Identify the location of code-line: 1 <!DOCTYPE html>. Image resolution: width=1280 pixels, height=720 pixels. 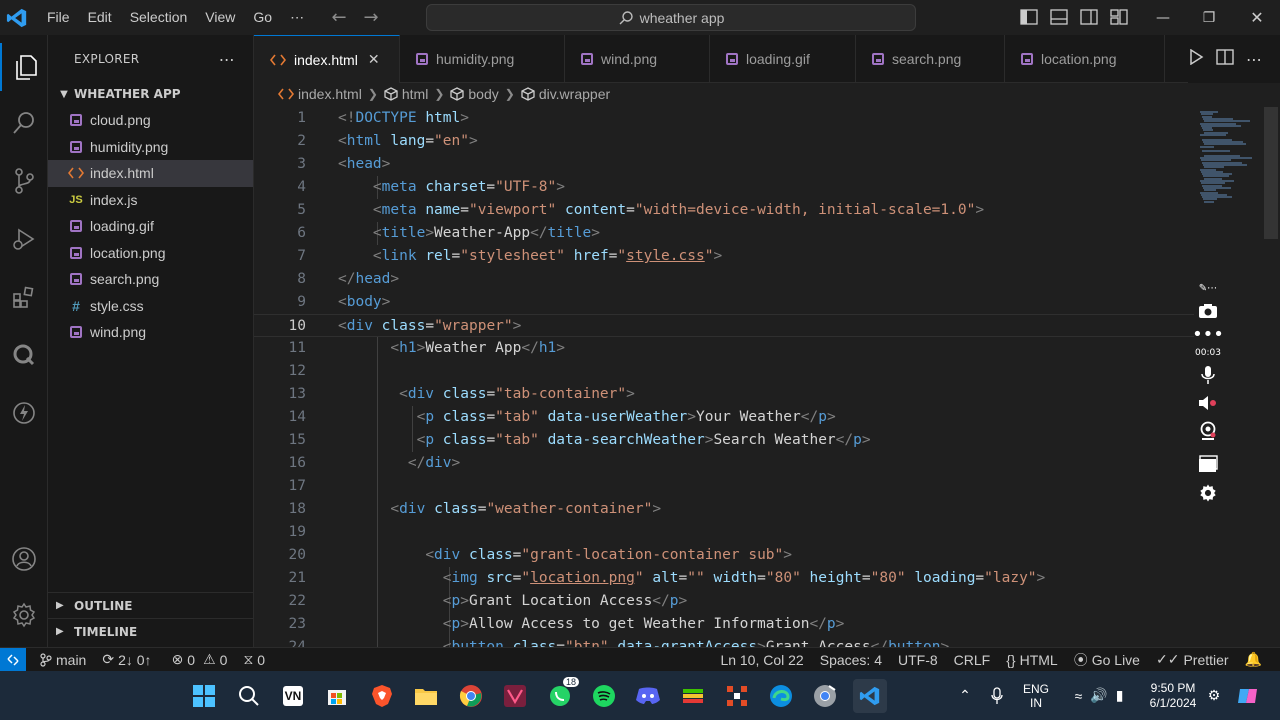
(724, 118).